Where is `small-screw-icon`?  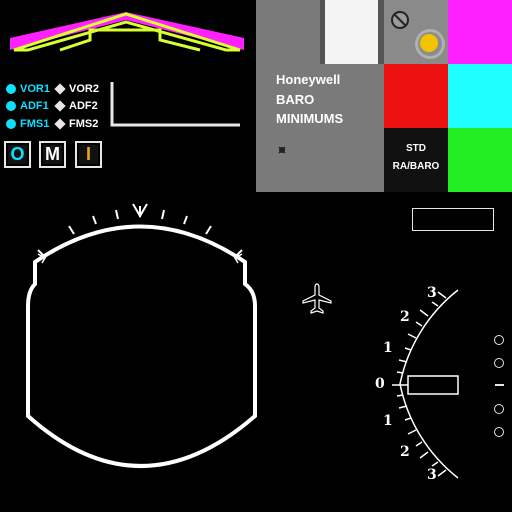
small-screw-icon is located at coordinates (282, 150).